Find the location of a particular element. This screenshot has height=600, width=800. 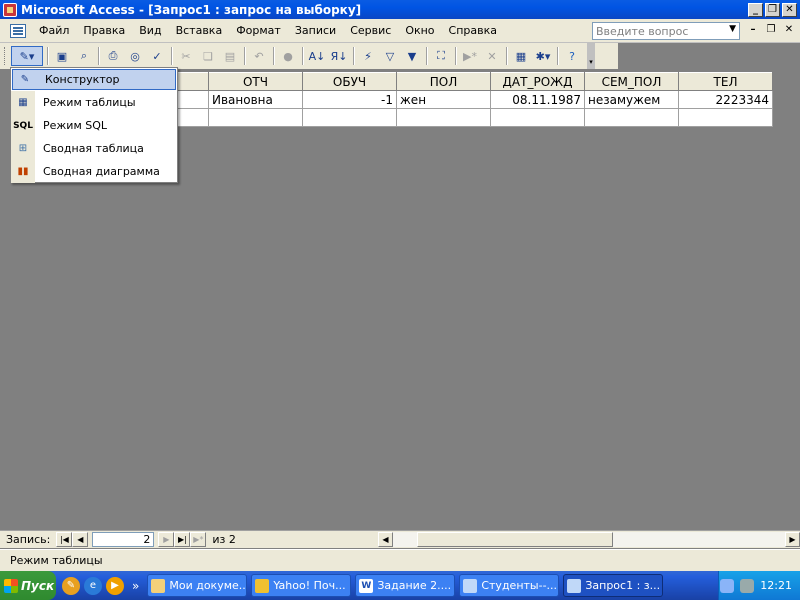

help-icon: ? is located at coordinates (572, 56).